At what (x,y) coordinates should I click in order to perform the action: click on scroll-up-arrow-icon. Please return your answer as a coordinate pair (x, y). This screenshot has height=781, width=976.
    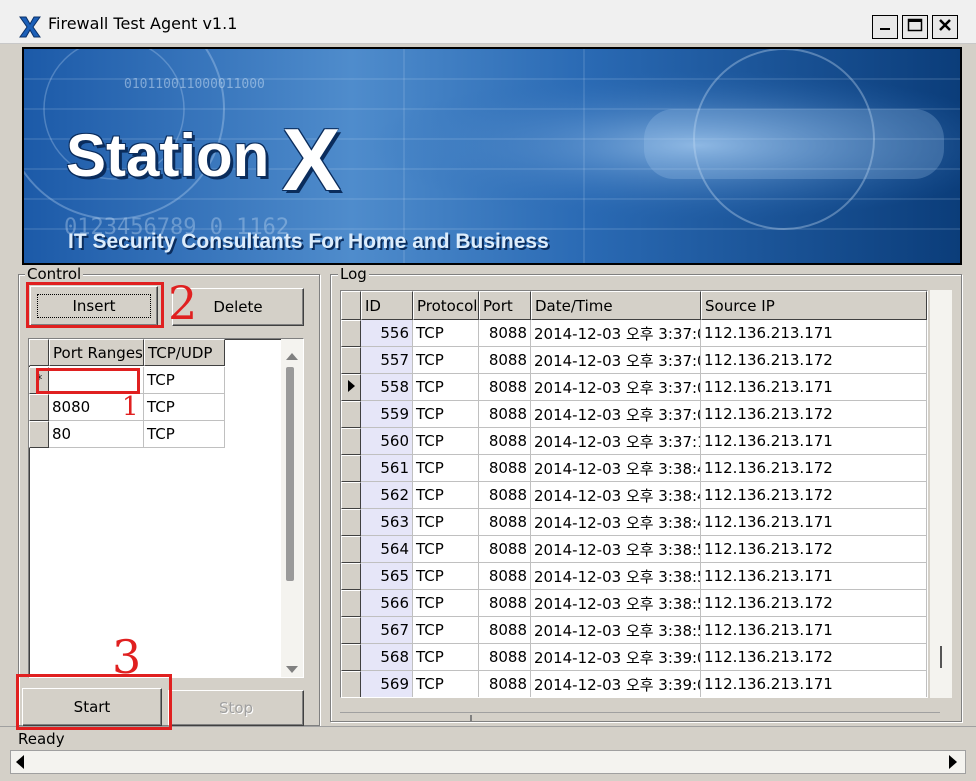
    Looking at the image, I should click on (292, 356).